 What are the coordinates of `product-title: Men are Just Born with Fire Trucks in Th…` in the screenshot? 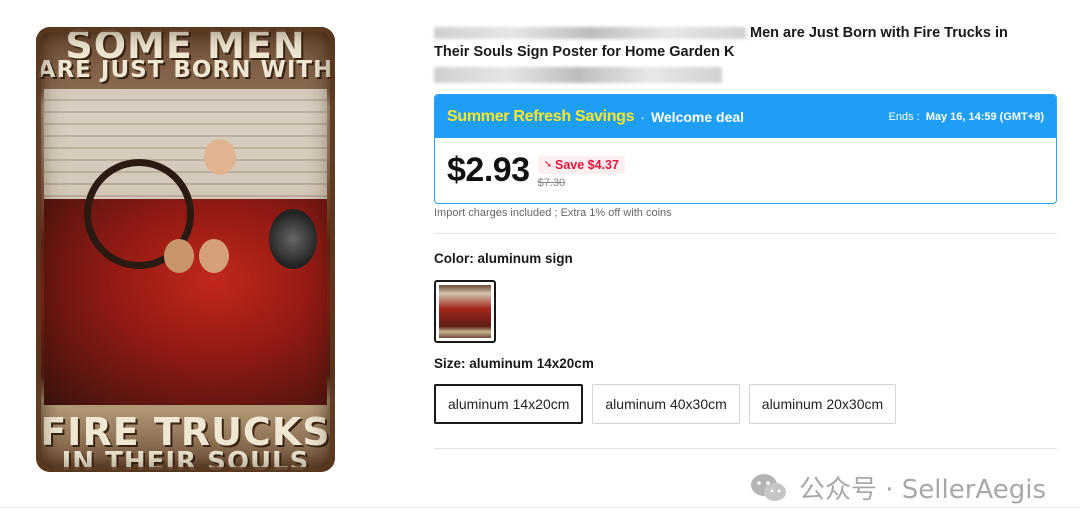 It's located at (740, 43).